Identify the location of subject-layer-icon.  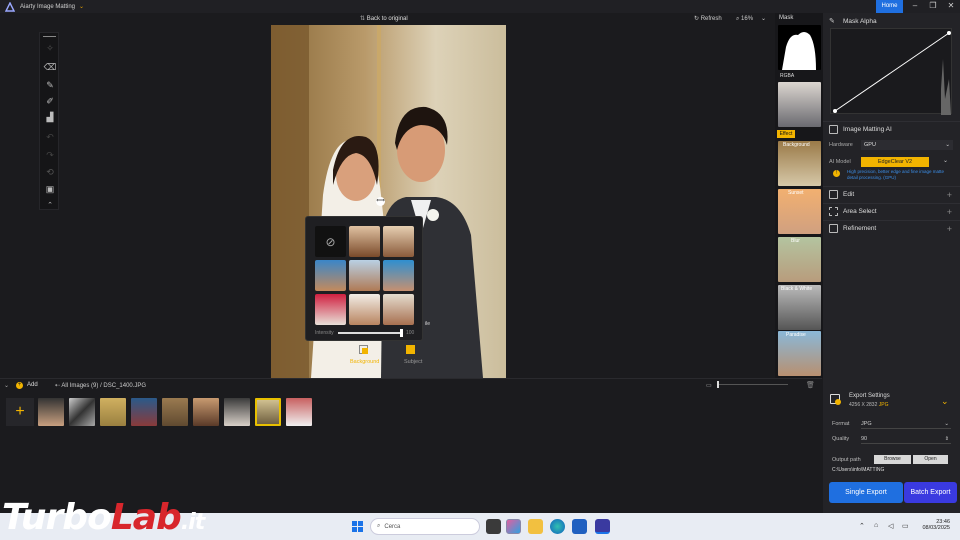
(410, 349).